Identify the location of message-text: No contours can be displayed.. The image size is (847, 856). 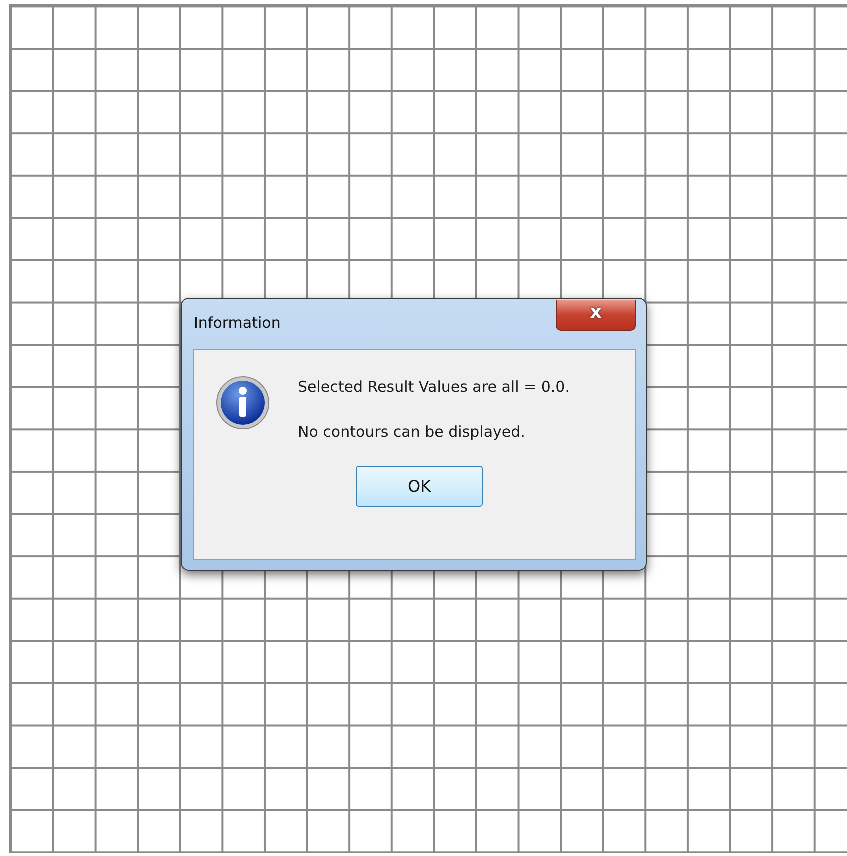
(412, 432).